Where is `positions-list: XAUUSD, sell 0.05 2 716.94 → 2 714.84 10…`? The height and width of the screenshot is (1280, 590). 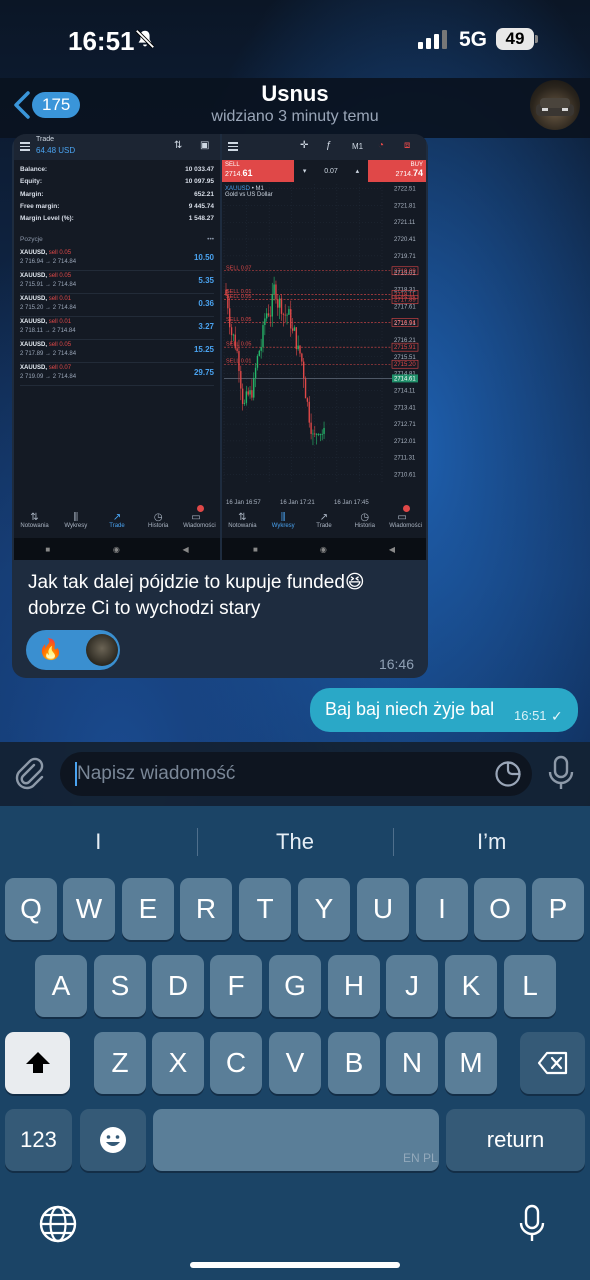
positions-list: XAUUSD, sell 0.05 2 716.94 → 2 714.84 10… is located at coordinates (117, 317).